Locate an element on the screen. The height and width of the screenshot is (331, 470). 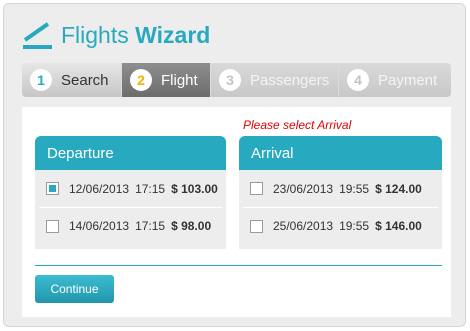
step-label: Passengers is located at coordinates (290, 80).